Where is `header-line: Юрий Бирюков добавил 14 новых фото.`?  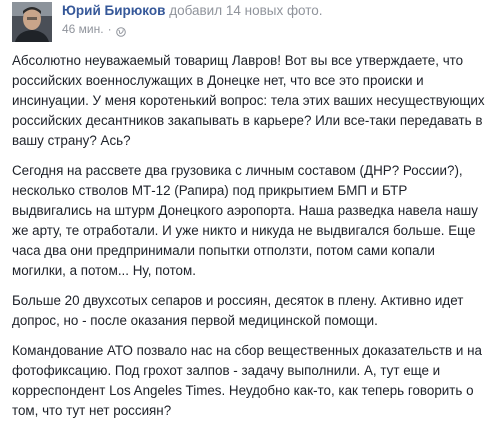 header-line: Юрий Бирюков добавил 14 новых фото. is located at coordinates (276, 11).